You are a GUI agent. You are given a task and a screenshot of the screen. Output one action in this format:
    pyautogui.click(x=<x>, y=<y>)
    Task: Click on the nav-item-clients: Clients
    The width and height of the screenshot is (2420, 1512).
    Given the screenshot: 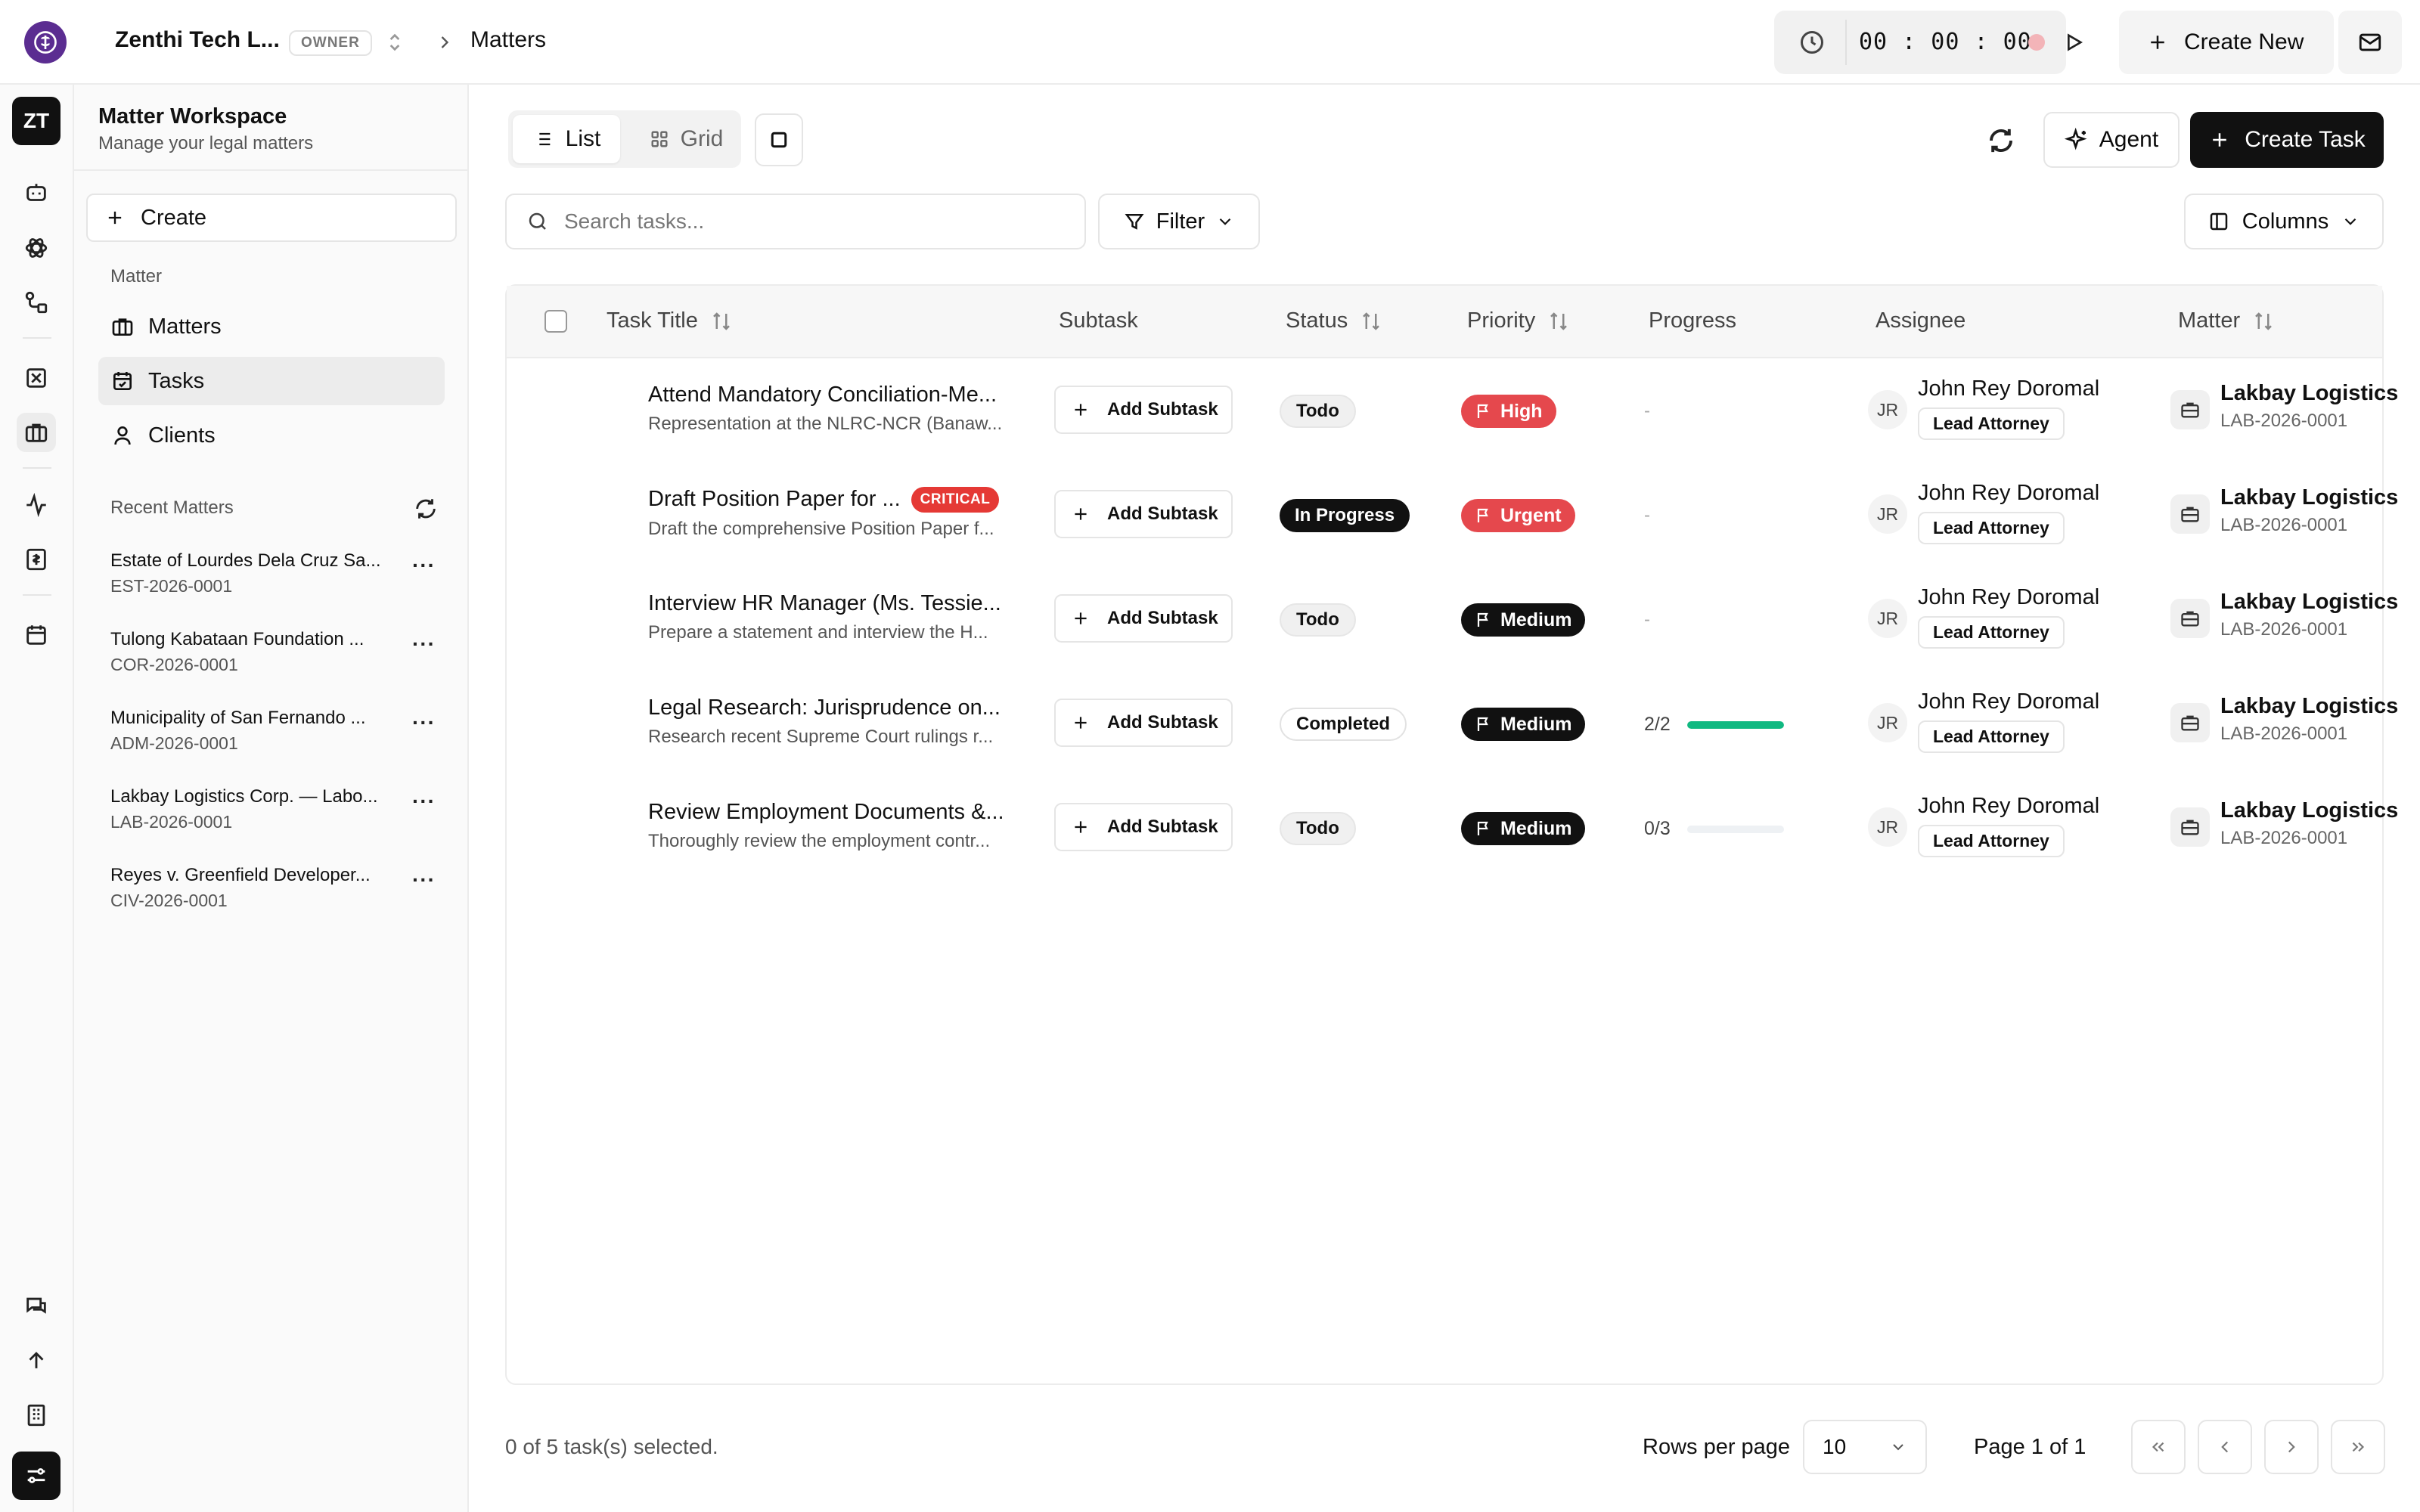 What is the action you would take?
    pyautogui.click(x=271, y=436)
    